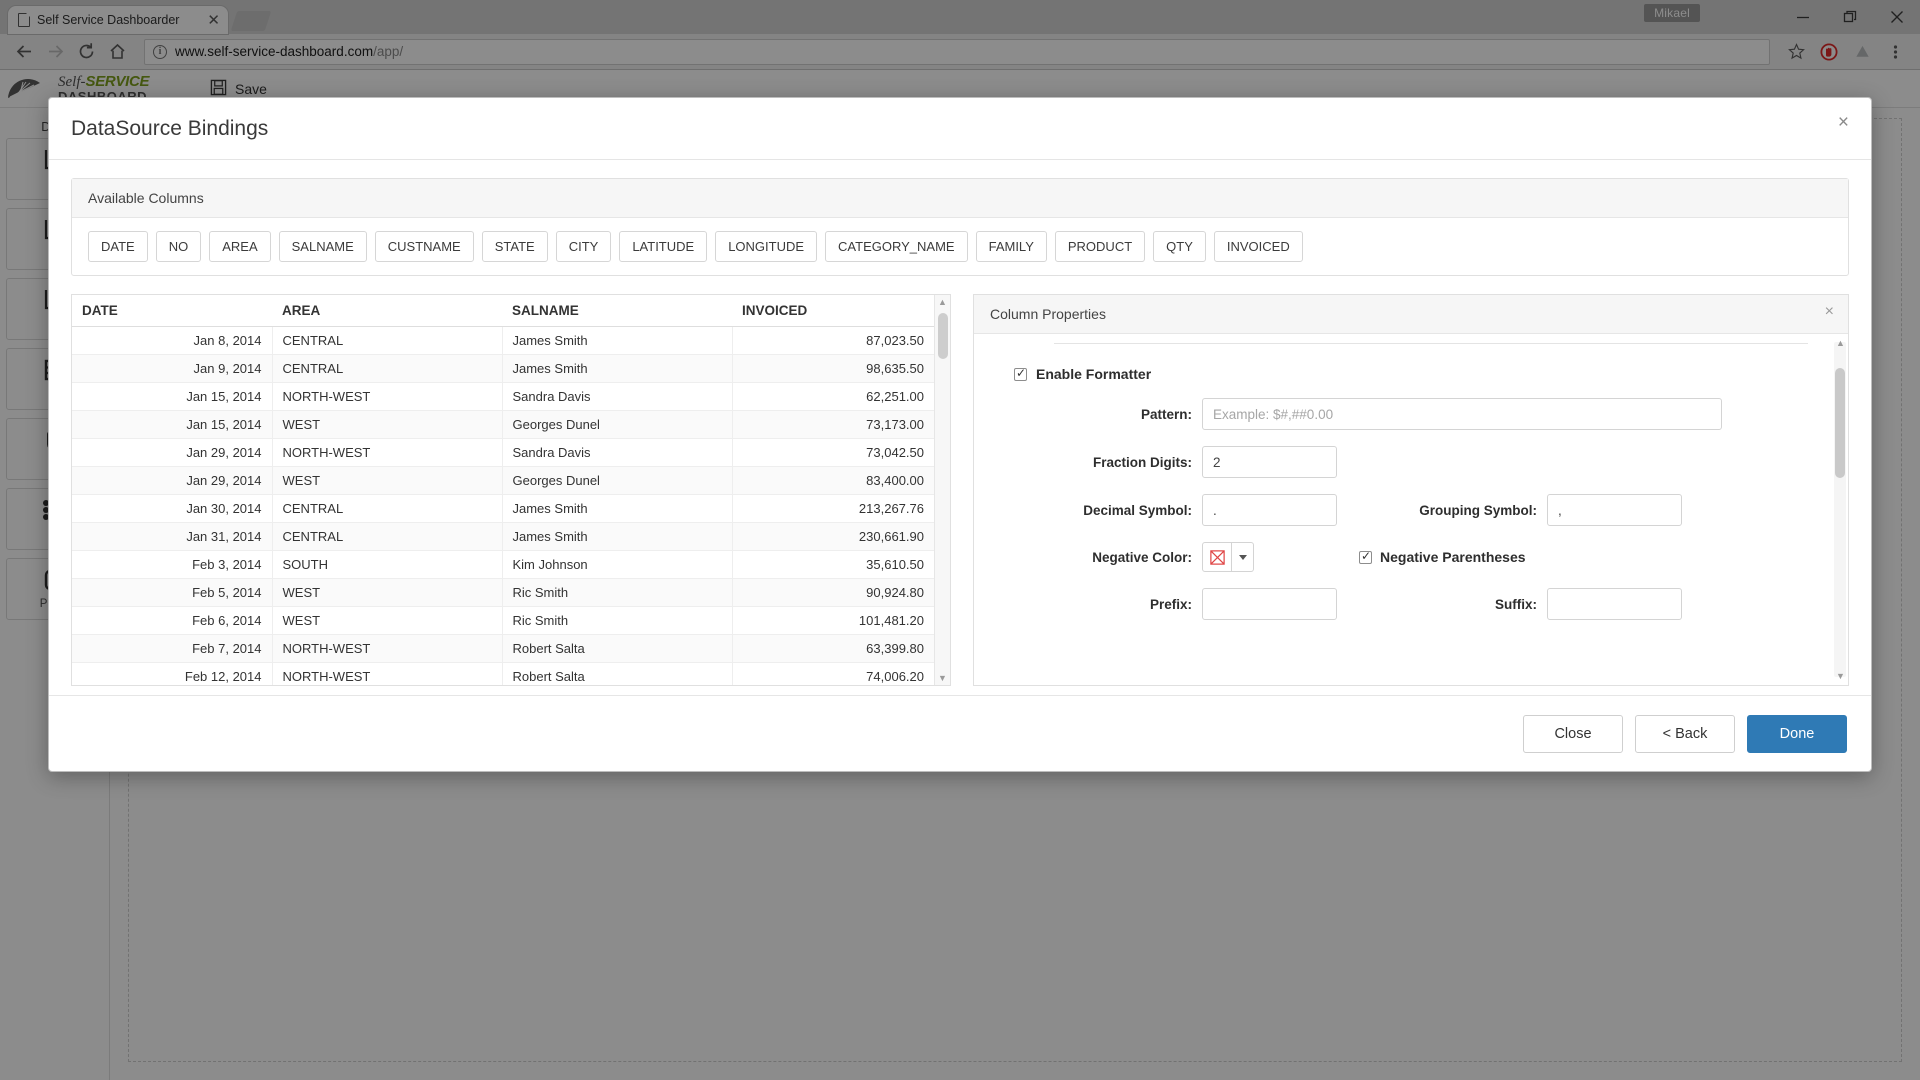 The image size is (1920, 1080). Describe the element at coordinates (617, 592) in the screenshot. I see `cell-salname: Ric Smith` at that location.